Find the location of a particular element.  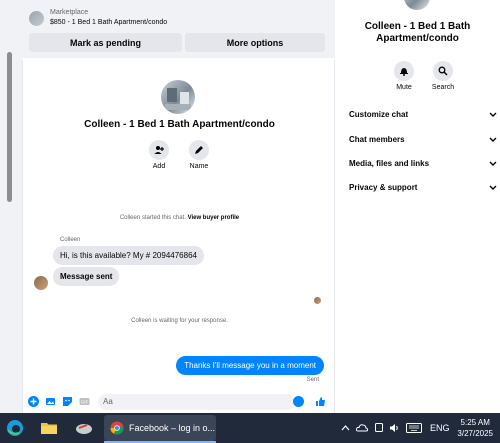

pencil-icon is located at coordinates (199, 150).